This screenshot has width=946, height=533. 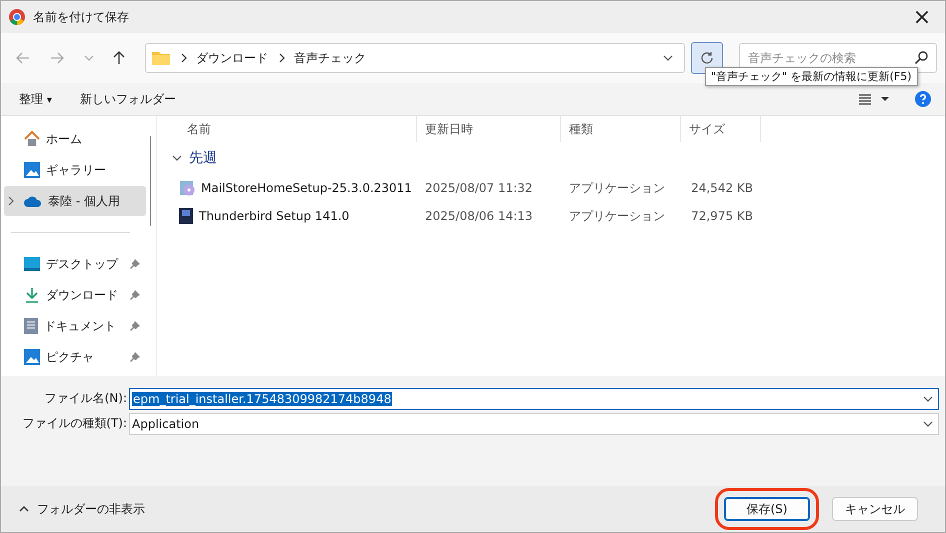 I want to click on table-cell-text: 24,542 KB, so click(x=722, y=188).